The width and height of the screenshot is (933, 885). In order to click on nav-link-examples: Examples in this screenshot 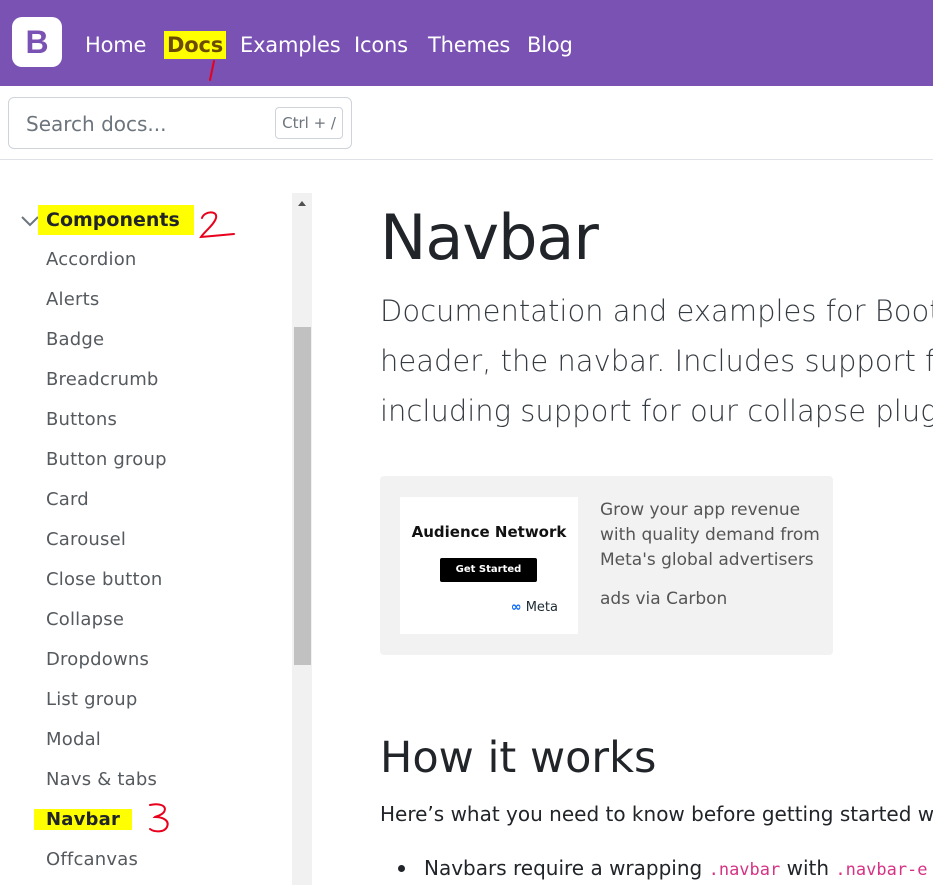, I will do `click(290, 45)`.